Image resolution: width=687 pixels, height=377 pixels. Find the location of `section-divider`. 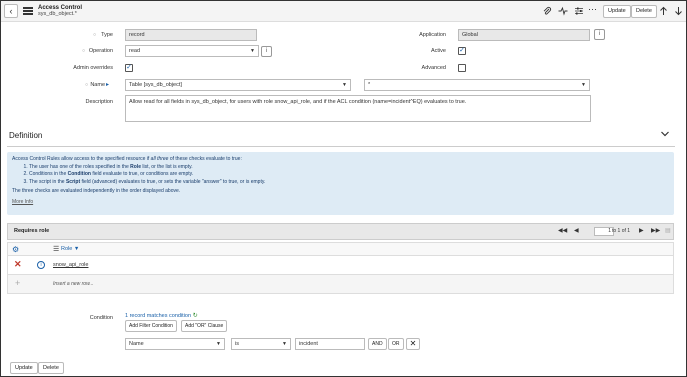

section-divider is located at coordinates (341, 146).